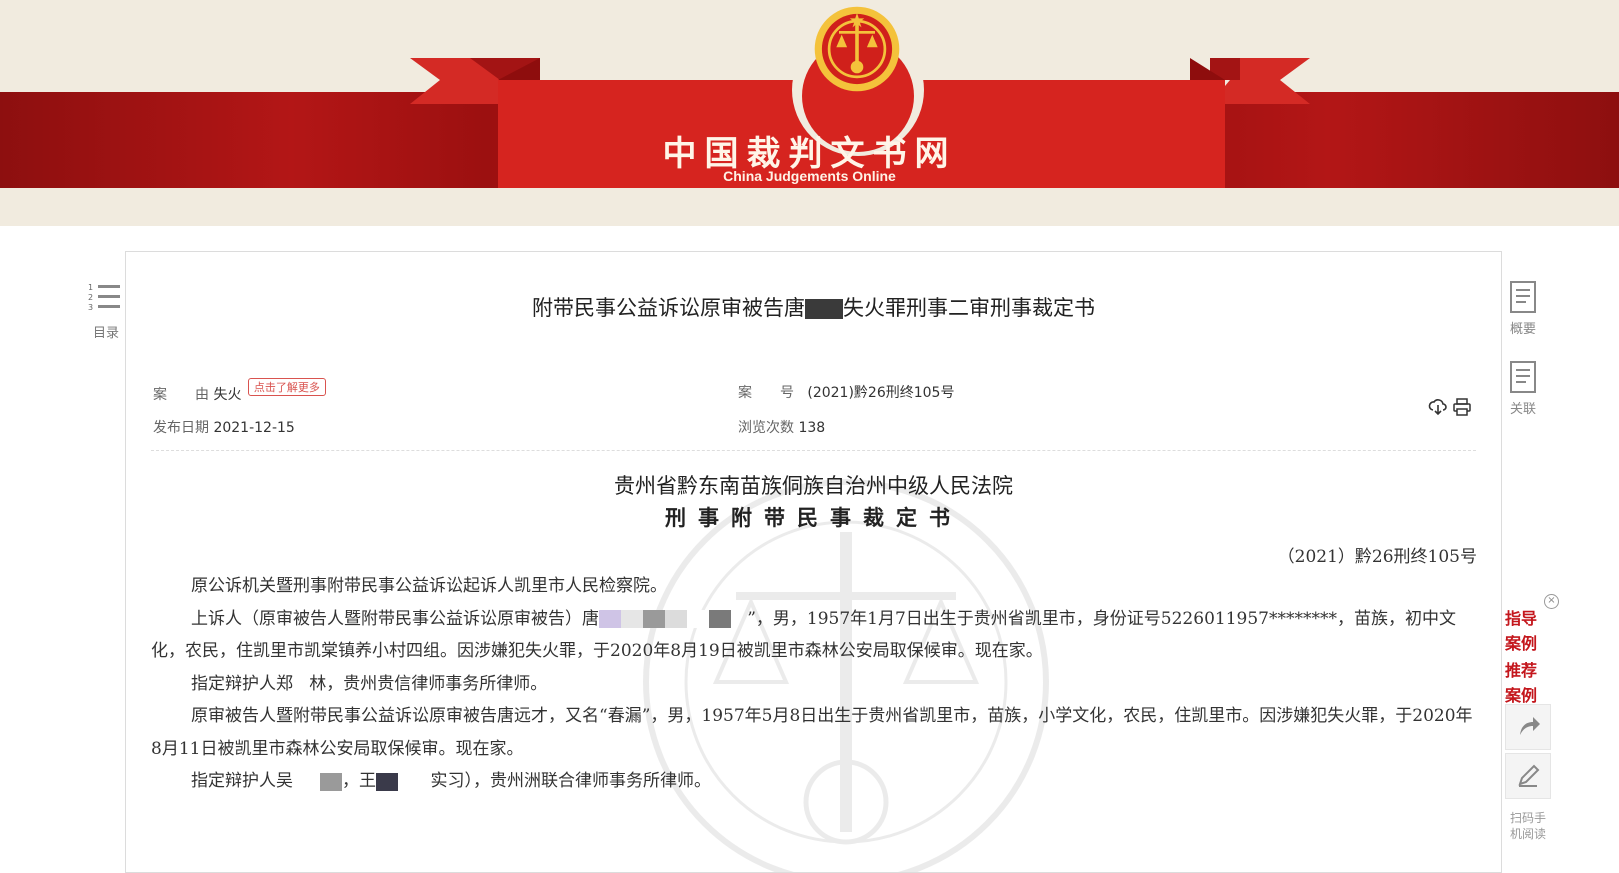 This screenshot has height=873, width=1619. Describe the element at coordinates (1528, 657) in the screenshot. I see `recommend-panel: 指导案例 推荐案例` at that location.